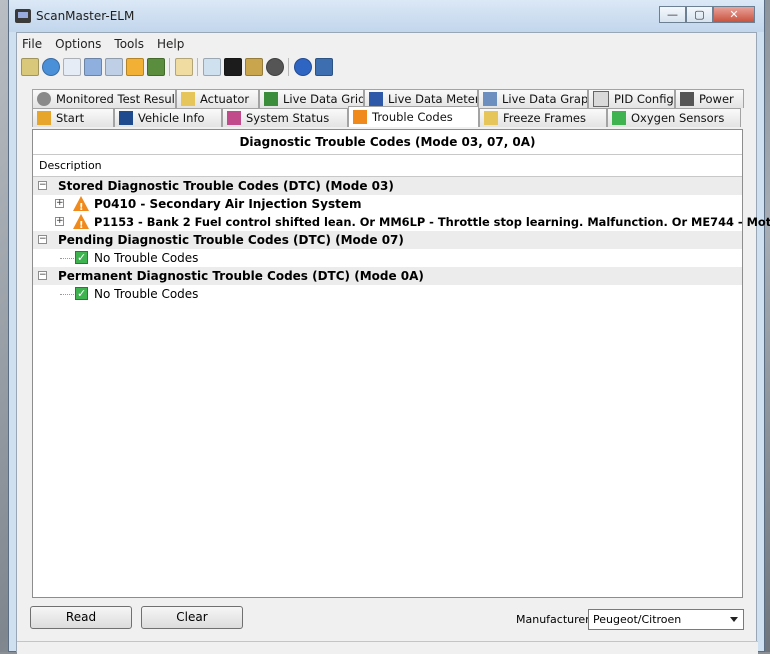  Describe the element at coordinates (274, 67) in the screenshot. I see `gauge-icon` at that location.